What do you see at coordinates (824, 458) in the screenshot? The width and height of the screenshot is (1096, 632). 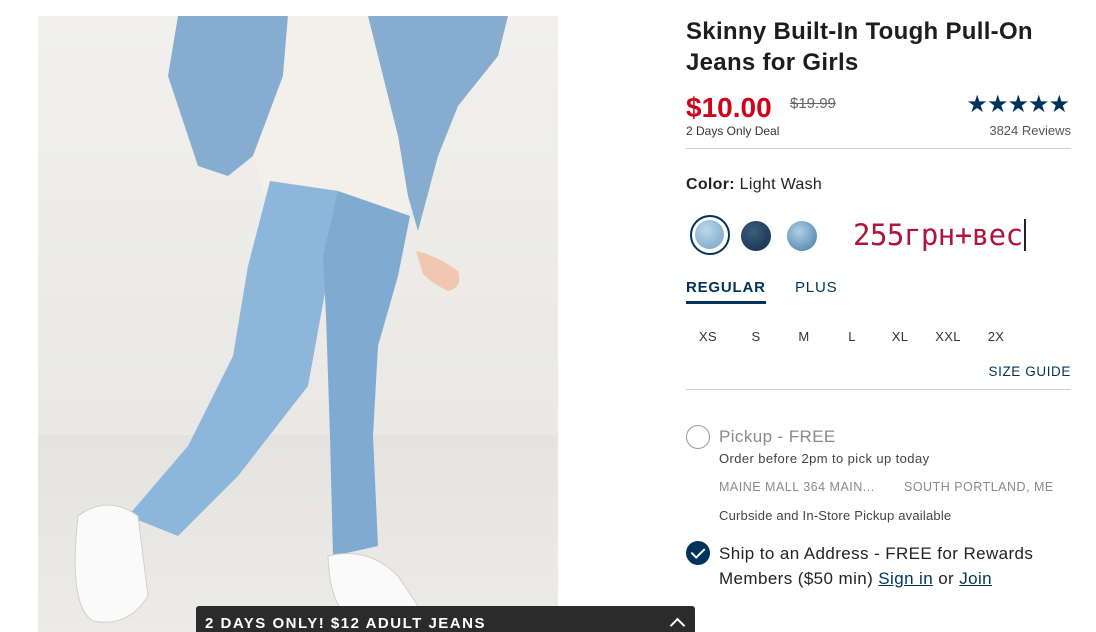 I see `pickup-subtitle: Order before 2pm to pick up today` at bounding box center [824, 458].